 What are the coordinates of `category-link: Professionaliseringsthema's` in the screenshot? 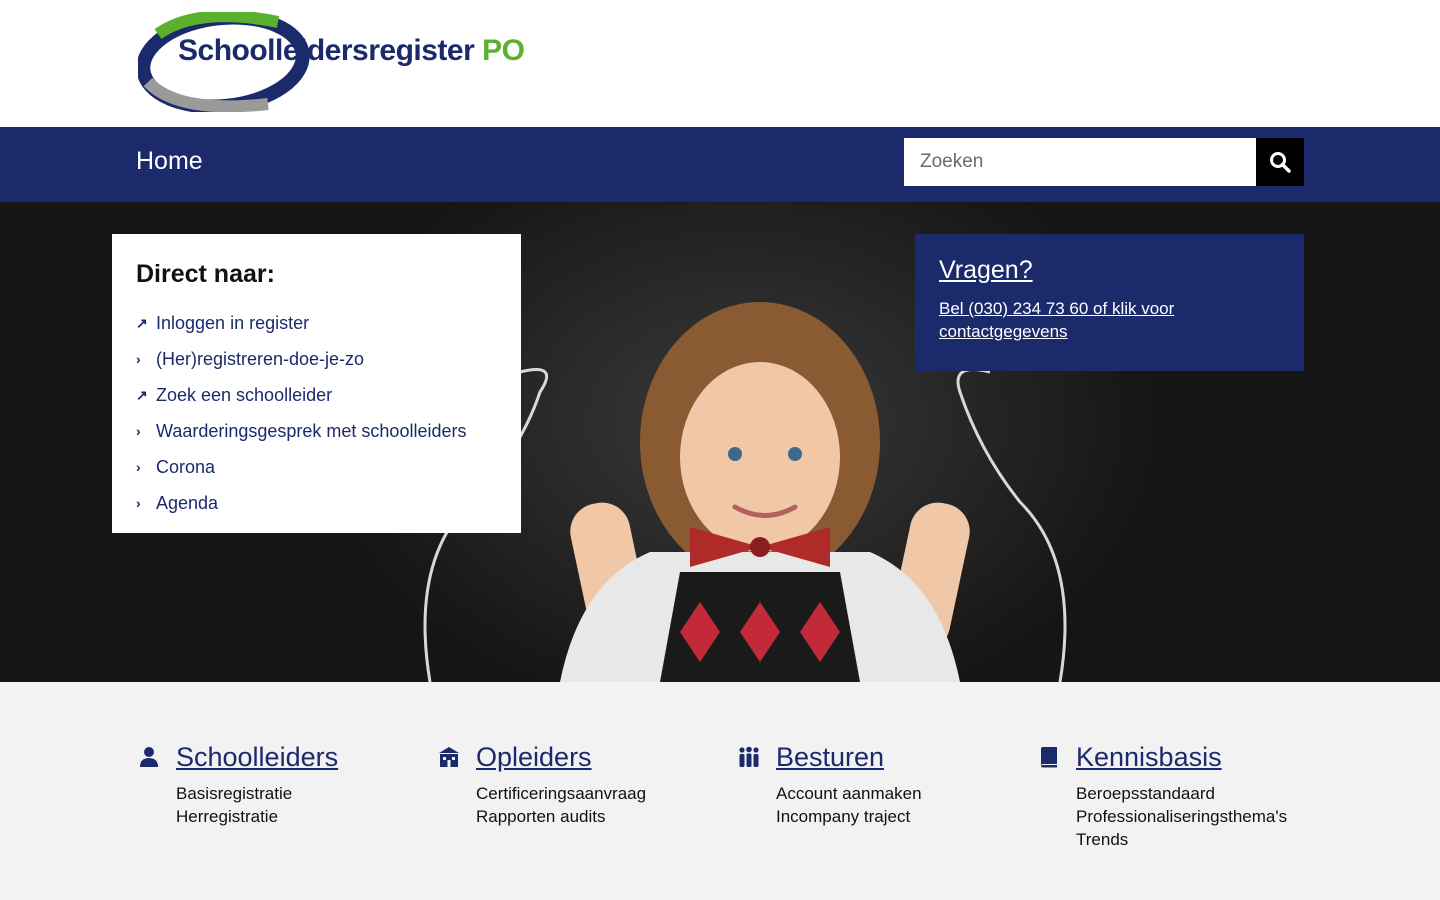 It's located at (1181, 816).